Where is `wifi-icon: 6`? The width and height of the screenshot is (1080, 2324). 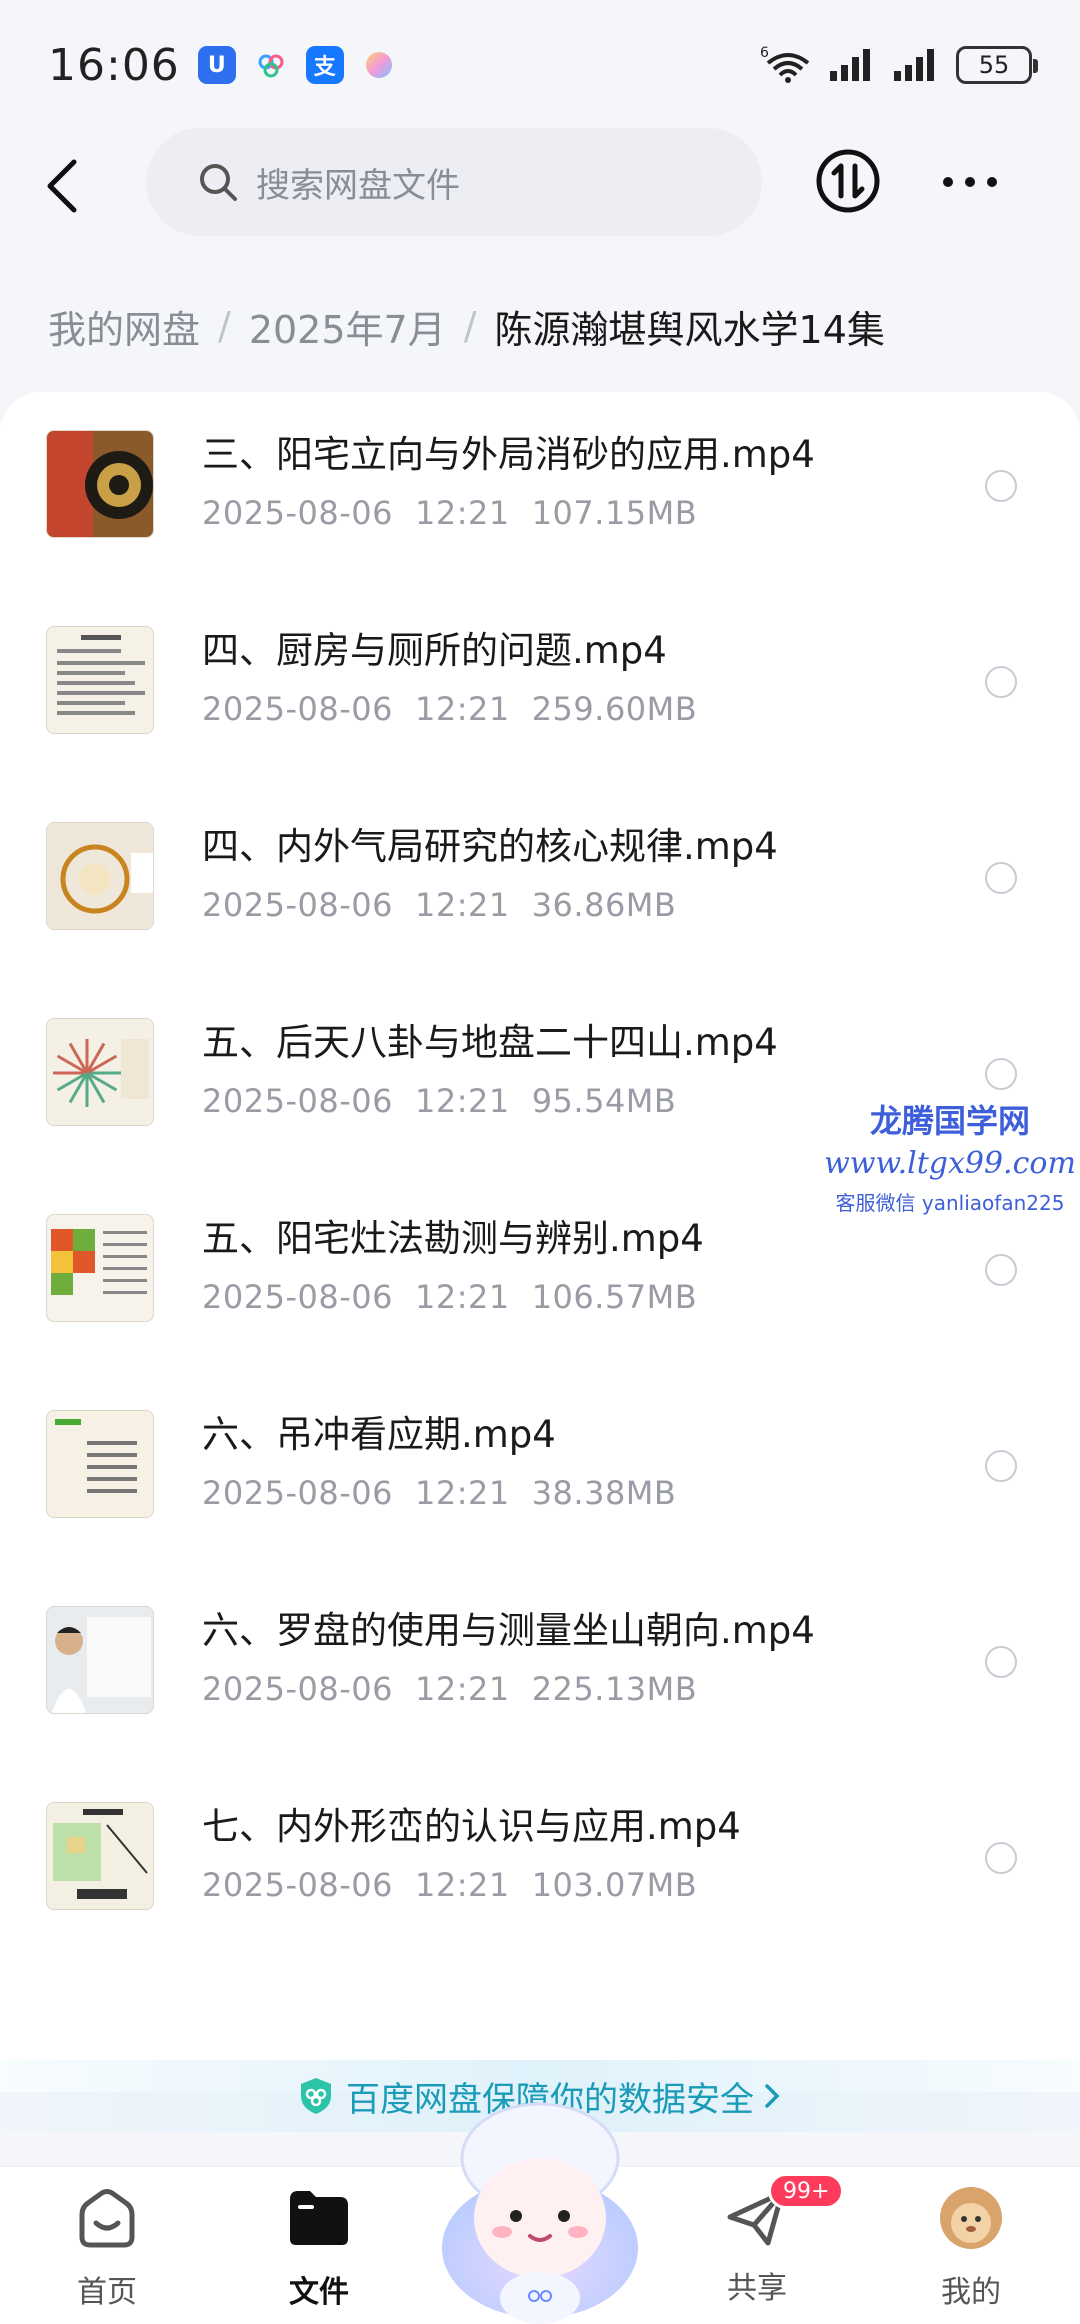
wifi-icon: 6 is located at coordinates (785, 64).